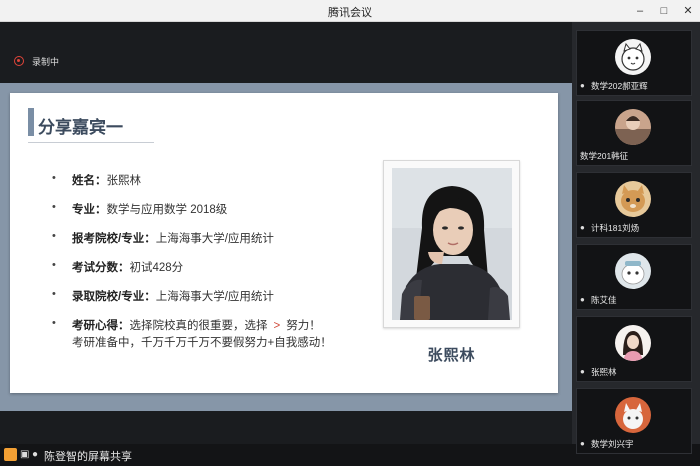 This screenshot has height=466, width=700. I want to click on girl-avatar, so click(633, 343).